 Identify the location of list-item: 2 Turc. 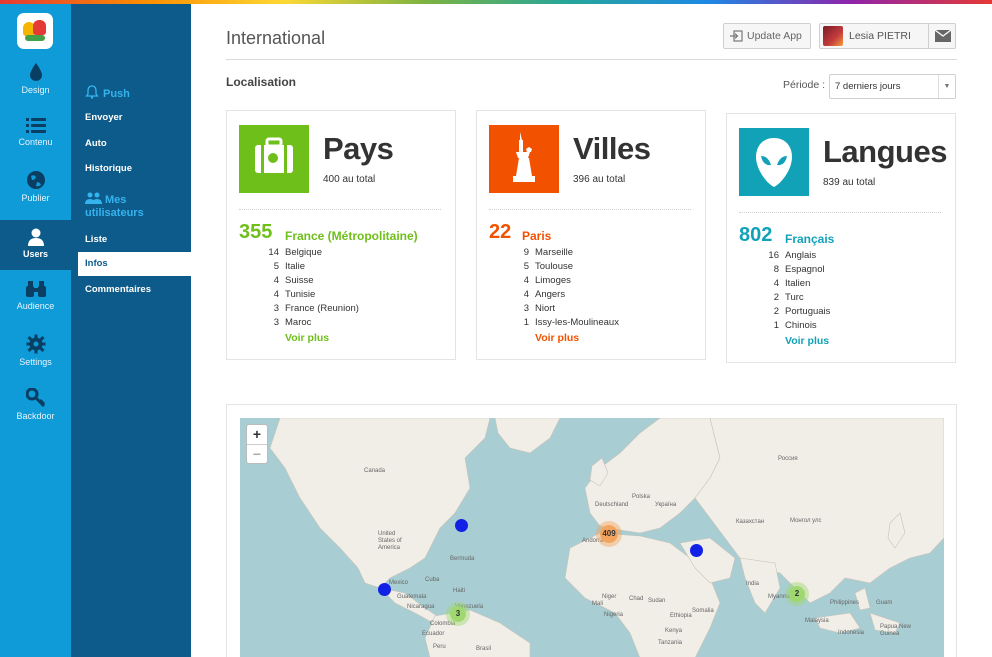
(788, 297).